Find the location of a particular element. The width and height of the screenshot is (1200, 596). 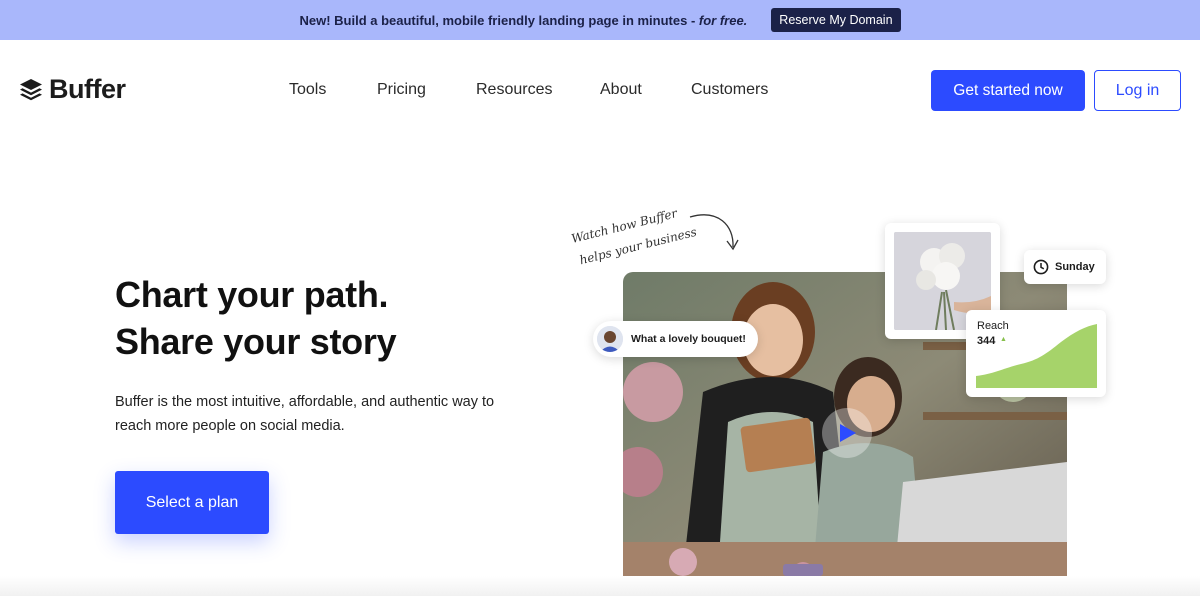

reach-card: Reach 344 ▲ is located at coordinates (1036, 353).